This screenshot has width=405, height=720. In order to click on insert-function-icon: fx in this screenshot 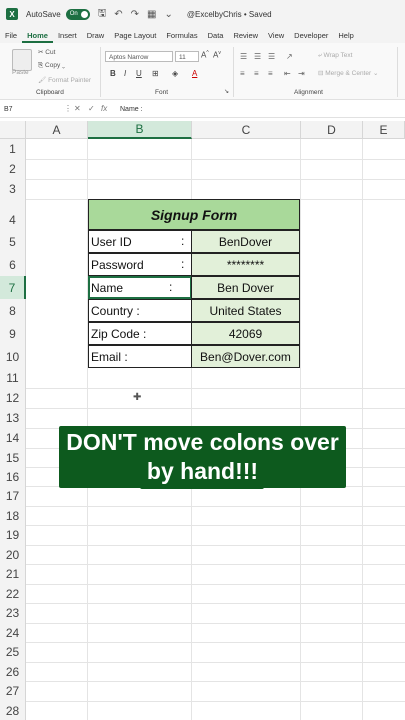, I will do `click(104, 108)`.